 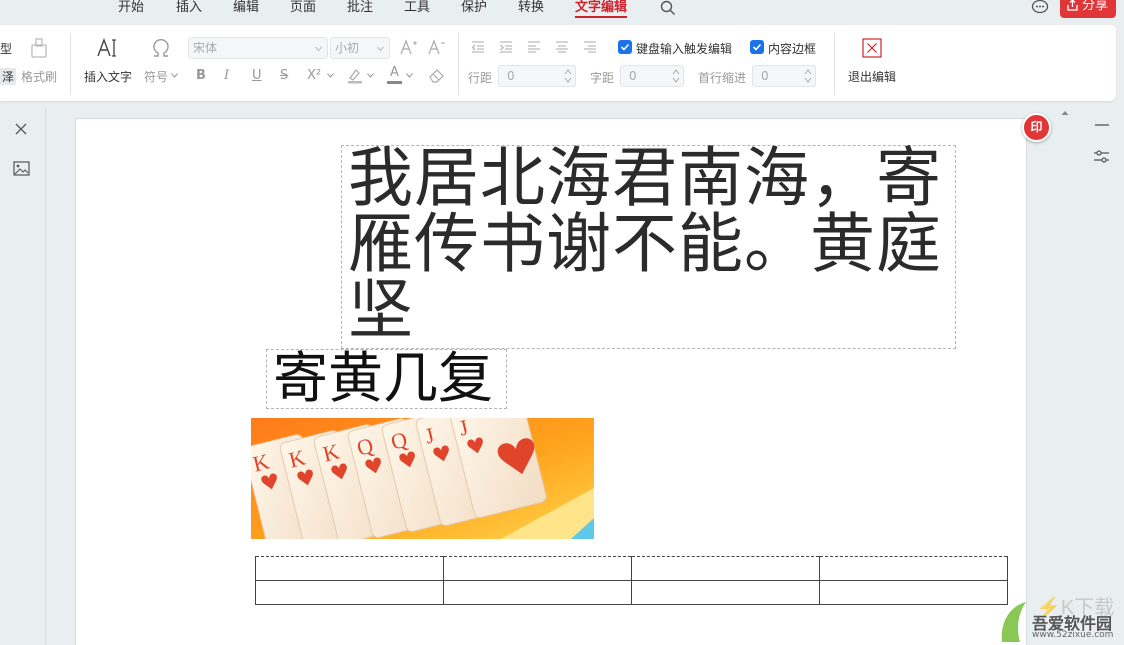 What do you see at coordinates (161, 47) in the screenshot?
I see `omega-symbol-icon` at bounding box center [161, 47].